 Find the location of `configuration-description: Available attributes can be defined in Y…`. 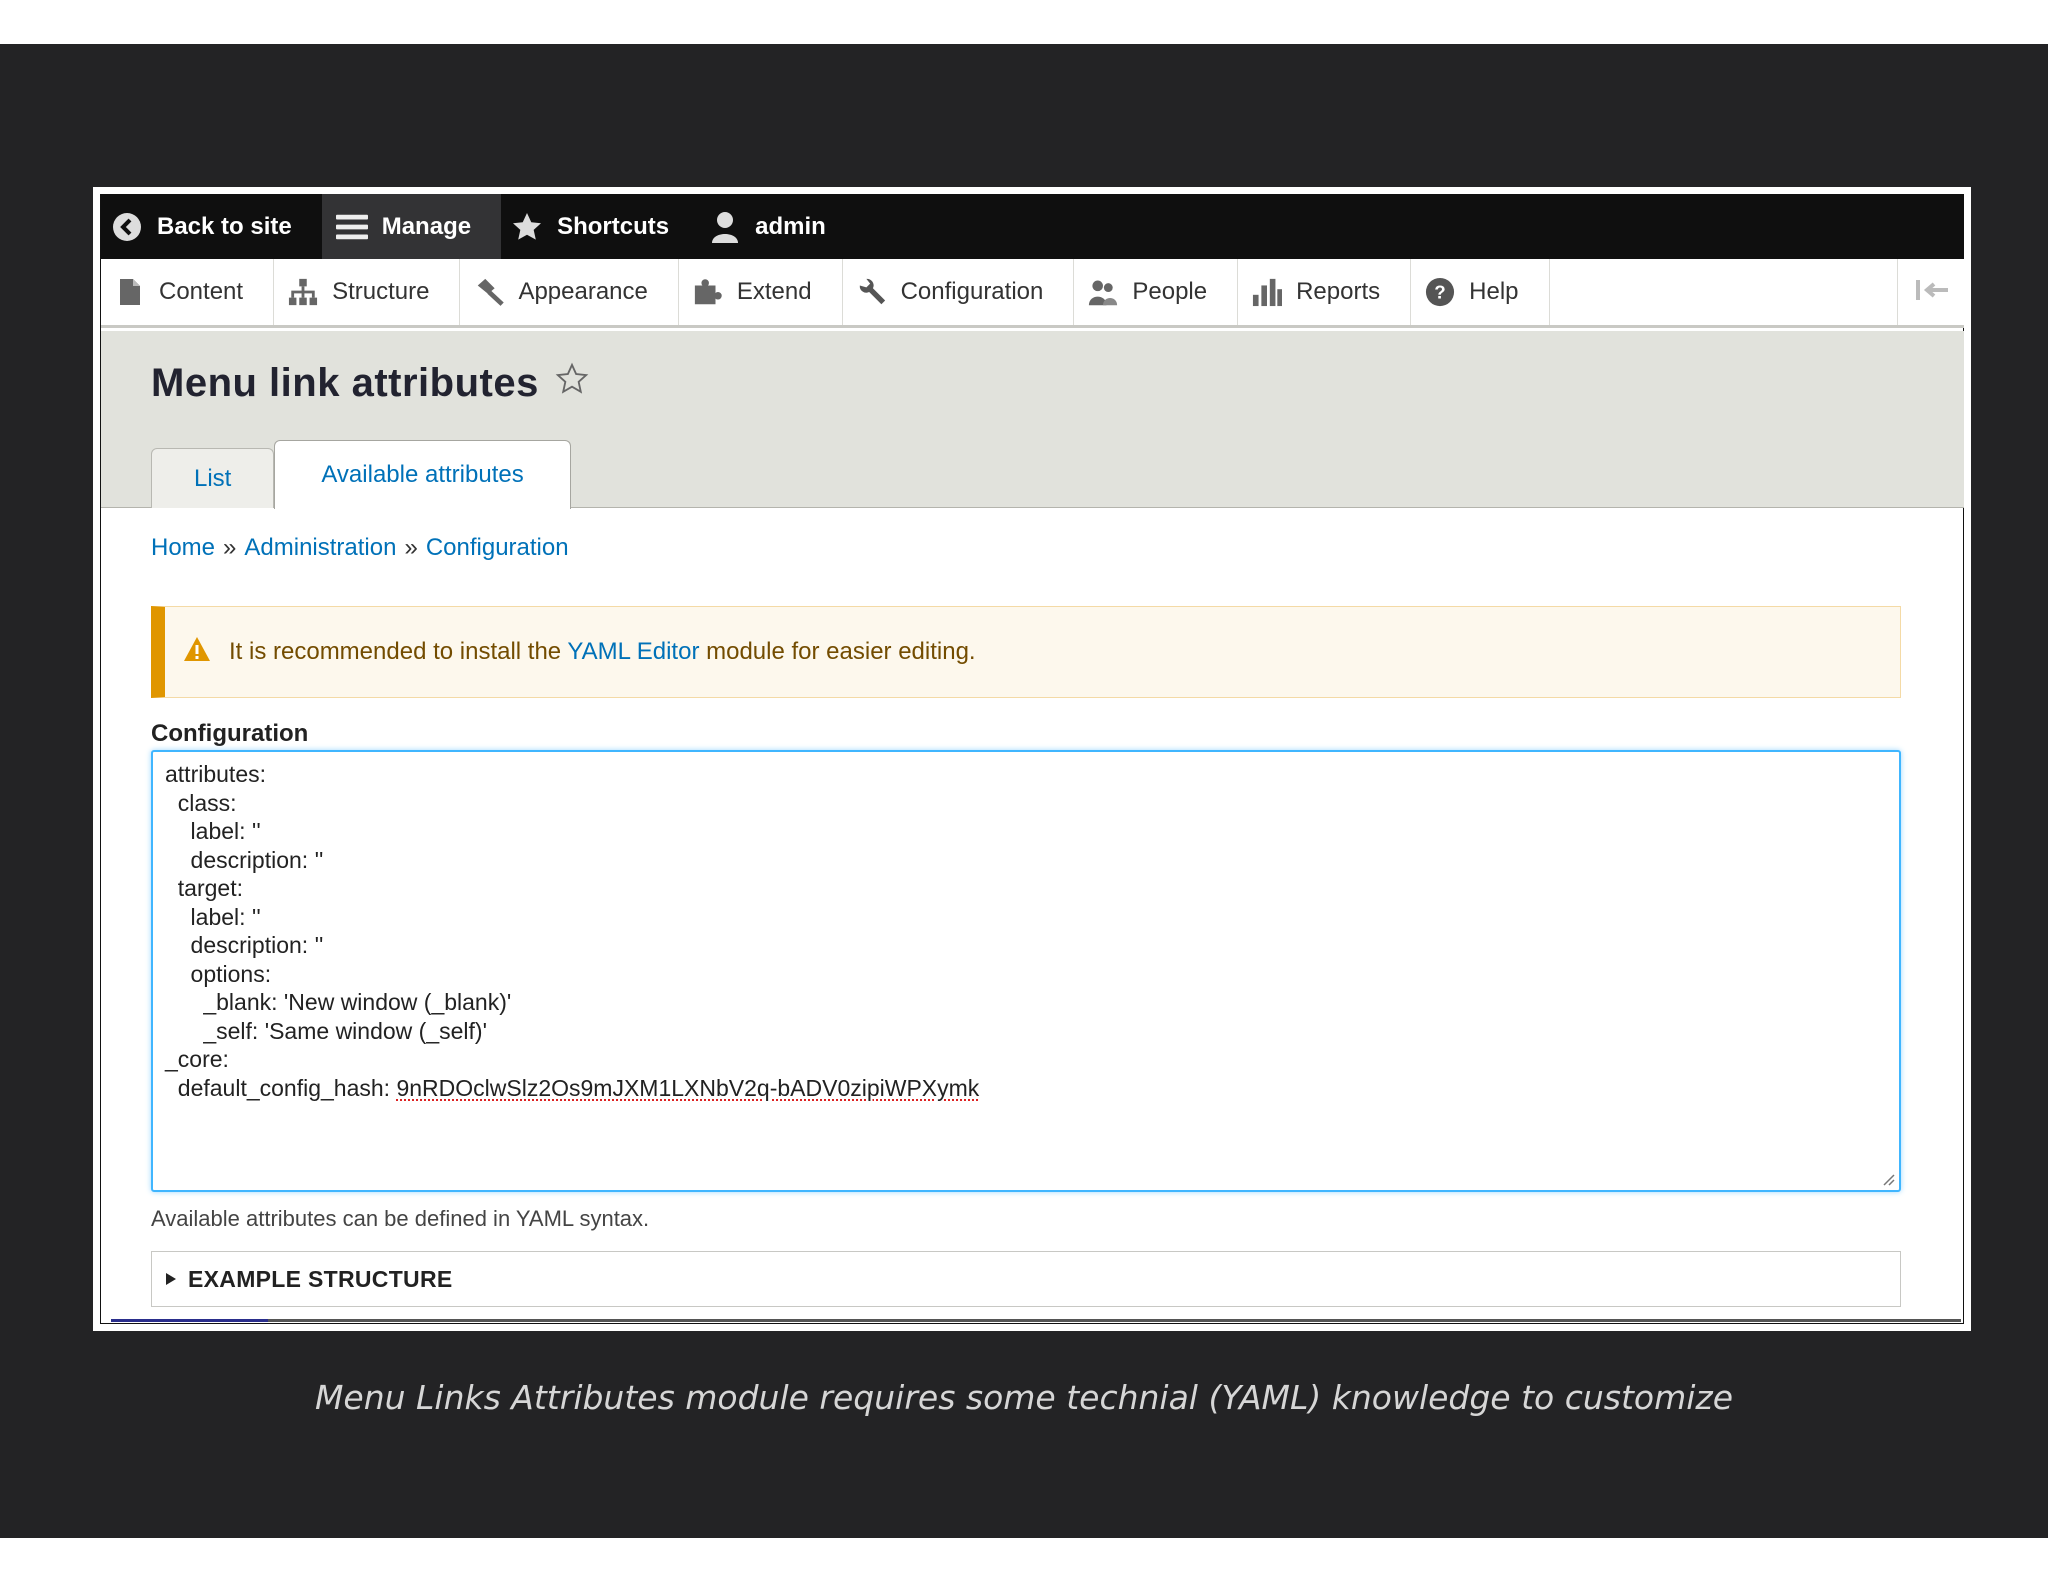

configuration-description: Available attributes can be defined in Y… is located at coordinates (400, 1218).